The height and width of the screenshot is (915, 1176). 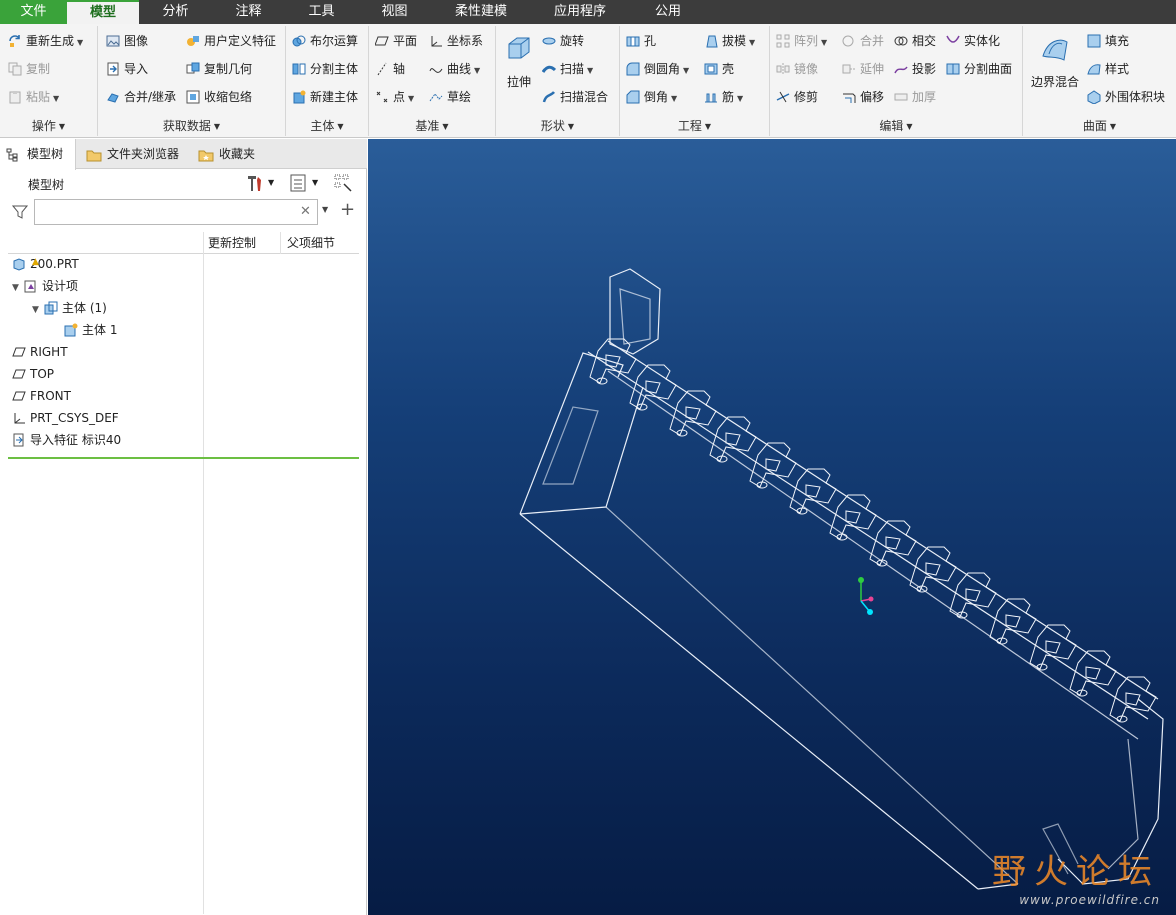 What do you see at coordinates (797, 69) in the screenshot?
I see `mirror-button: 镜像` at bounding box center [797, 69].